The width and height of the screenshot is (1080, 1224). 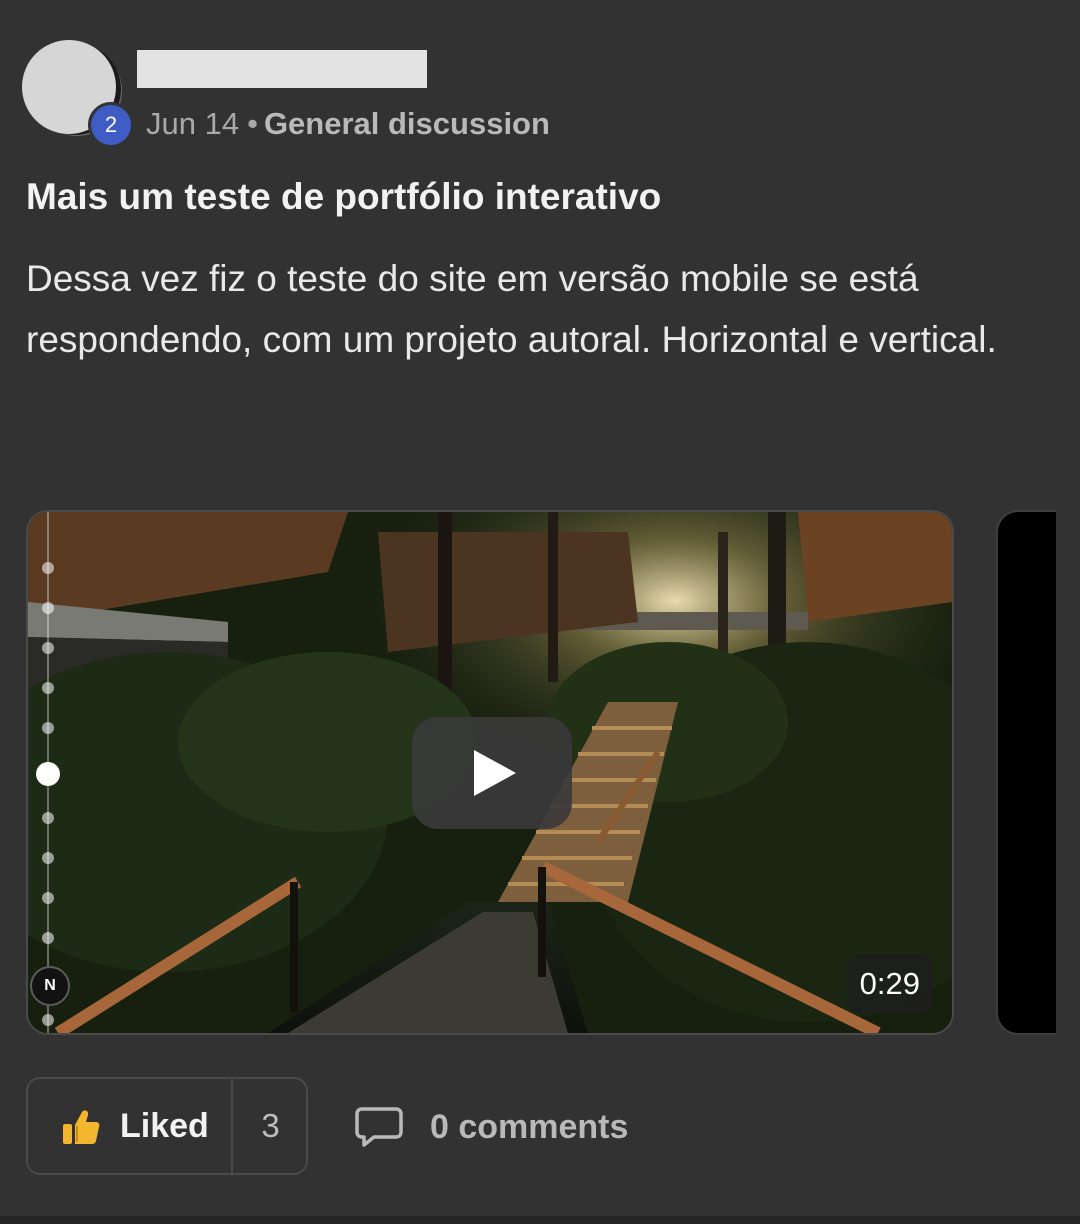 What do you see at coordinates (50, 986) in the screenshot?
I see `compass-icon: N` at bounding box center [50, 986].